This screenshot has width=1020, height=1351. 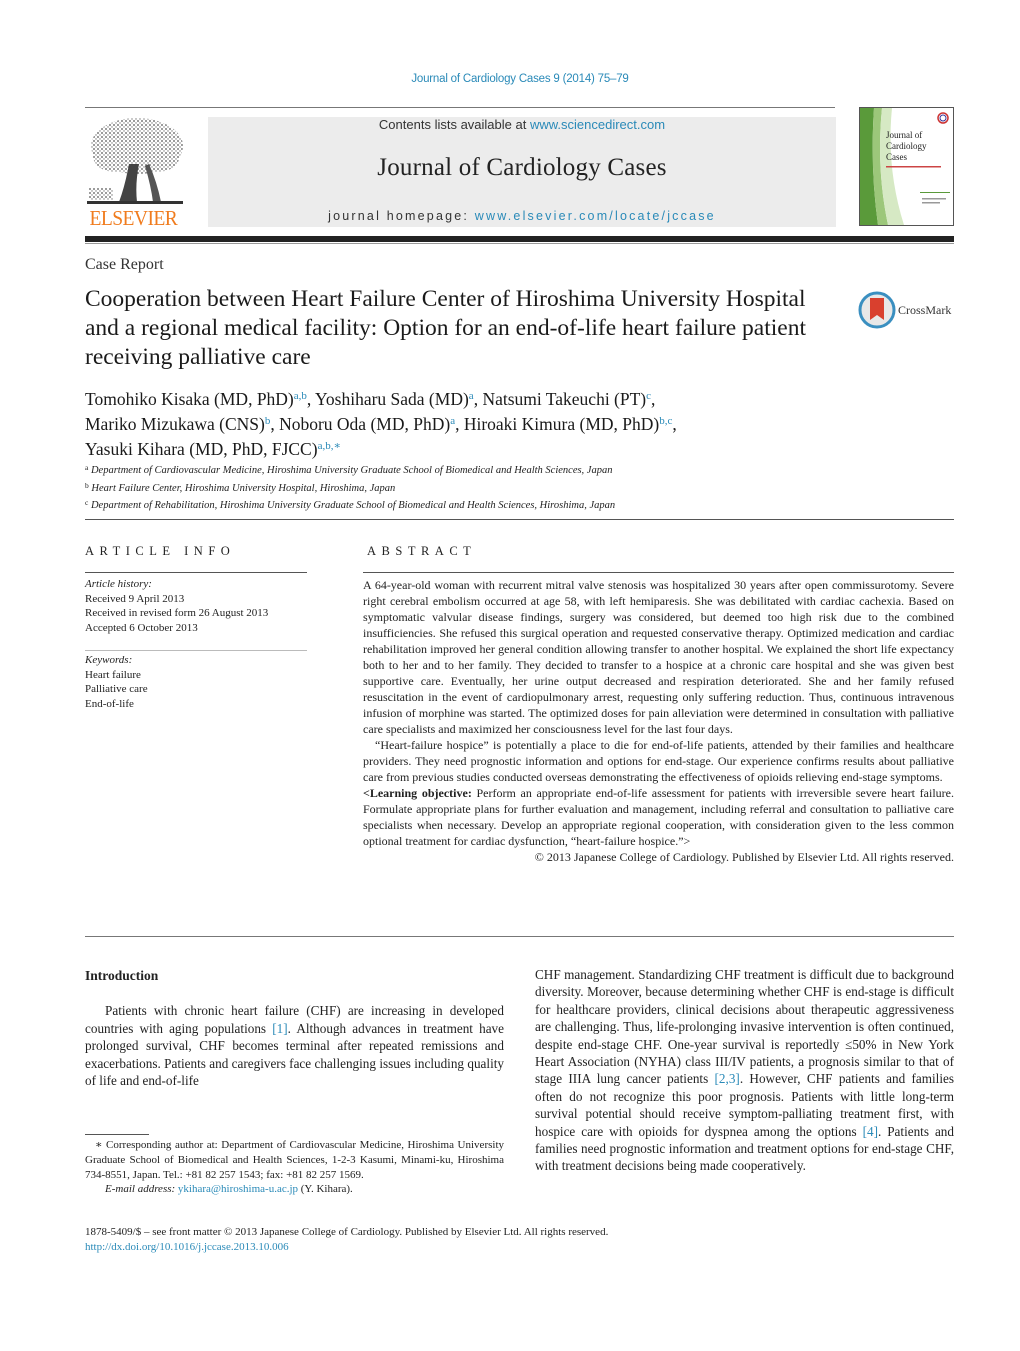 What do you see at coordinates (394, 399) in the screenshot?
I see `author: Yoshiharu Sada (MD)a` at bounding box center [394, 399].